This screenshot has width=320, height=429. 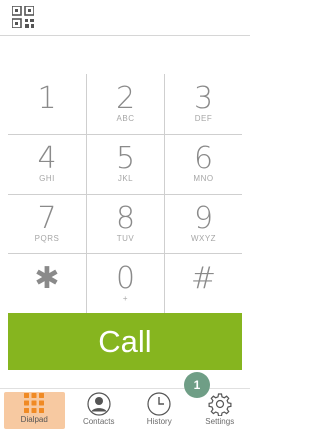 What do you see at coordinates (34, 403) in the screenshot?
I see `dialpad-icon` at bounding box center [34, 403].